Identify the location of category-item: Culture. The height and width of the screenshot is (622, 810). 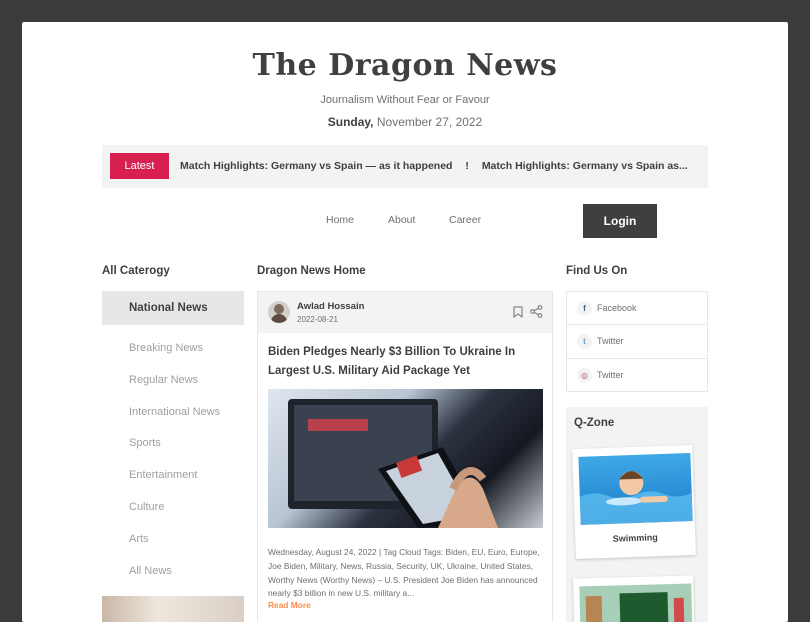
(174, 517).